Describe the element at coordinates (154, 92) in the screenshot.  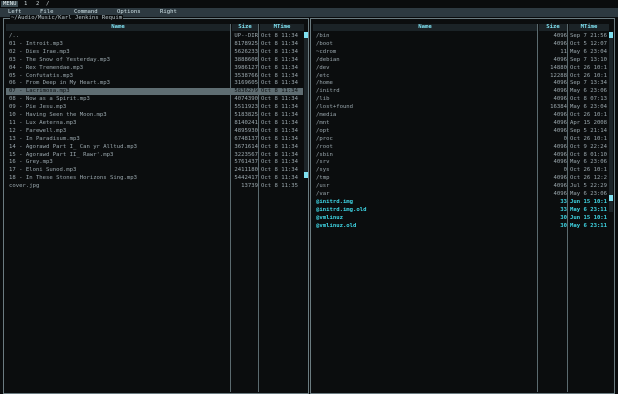
I see `file-row: 07 - Lacrimosa.mp3 5836279 Oct 8 11:34` at that location.